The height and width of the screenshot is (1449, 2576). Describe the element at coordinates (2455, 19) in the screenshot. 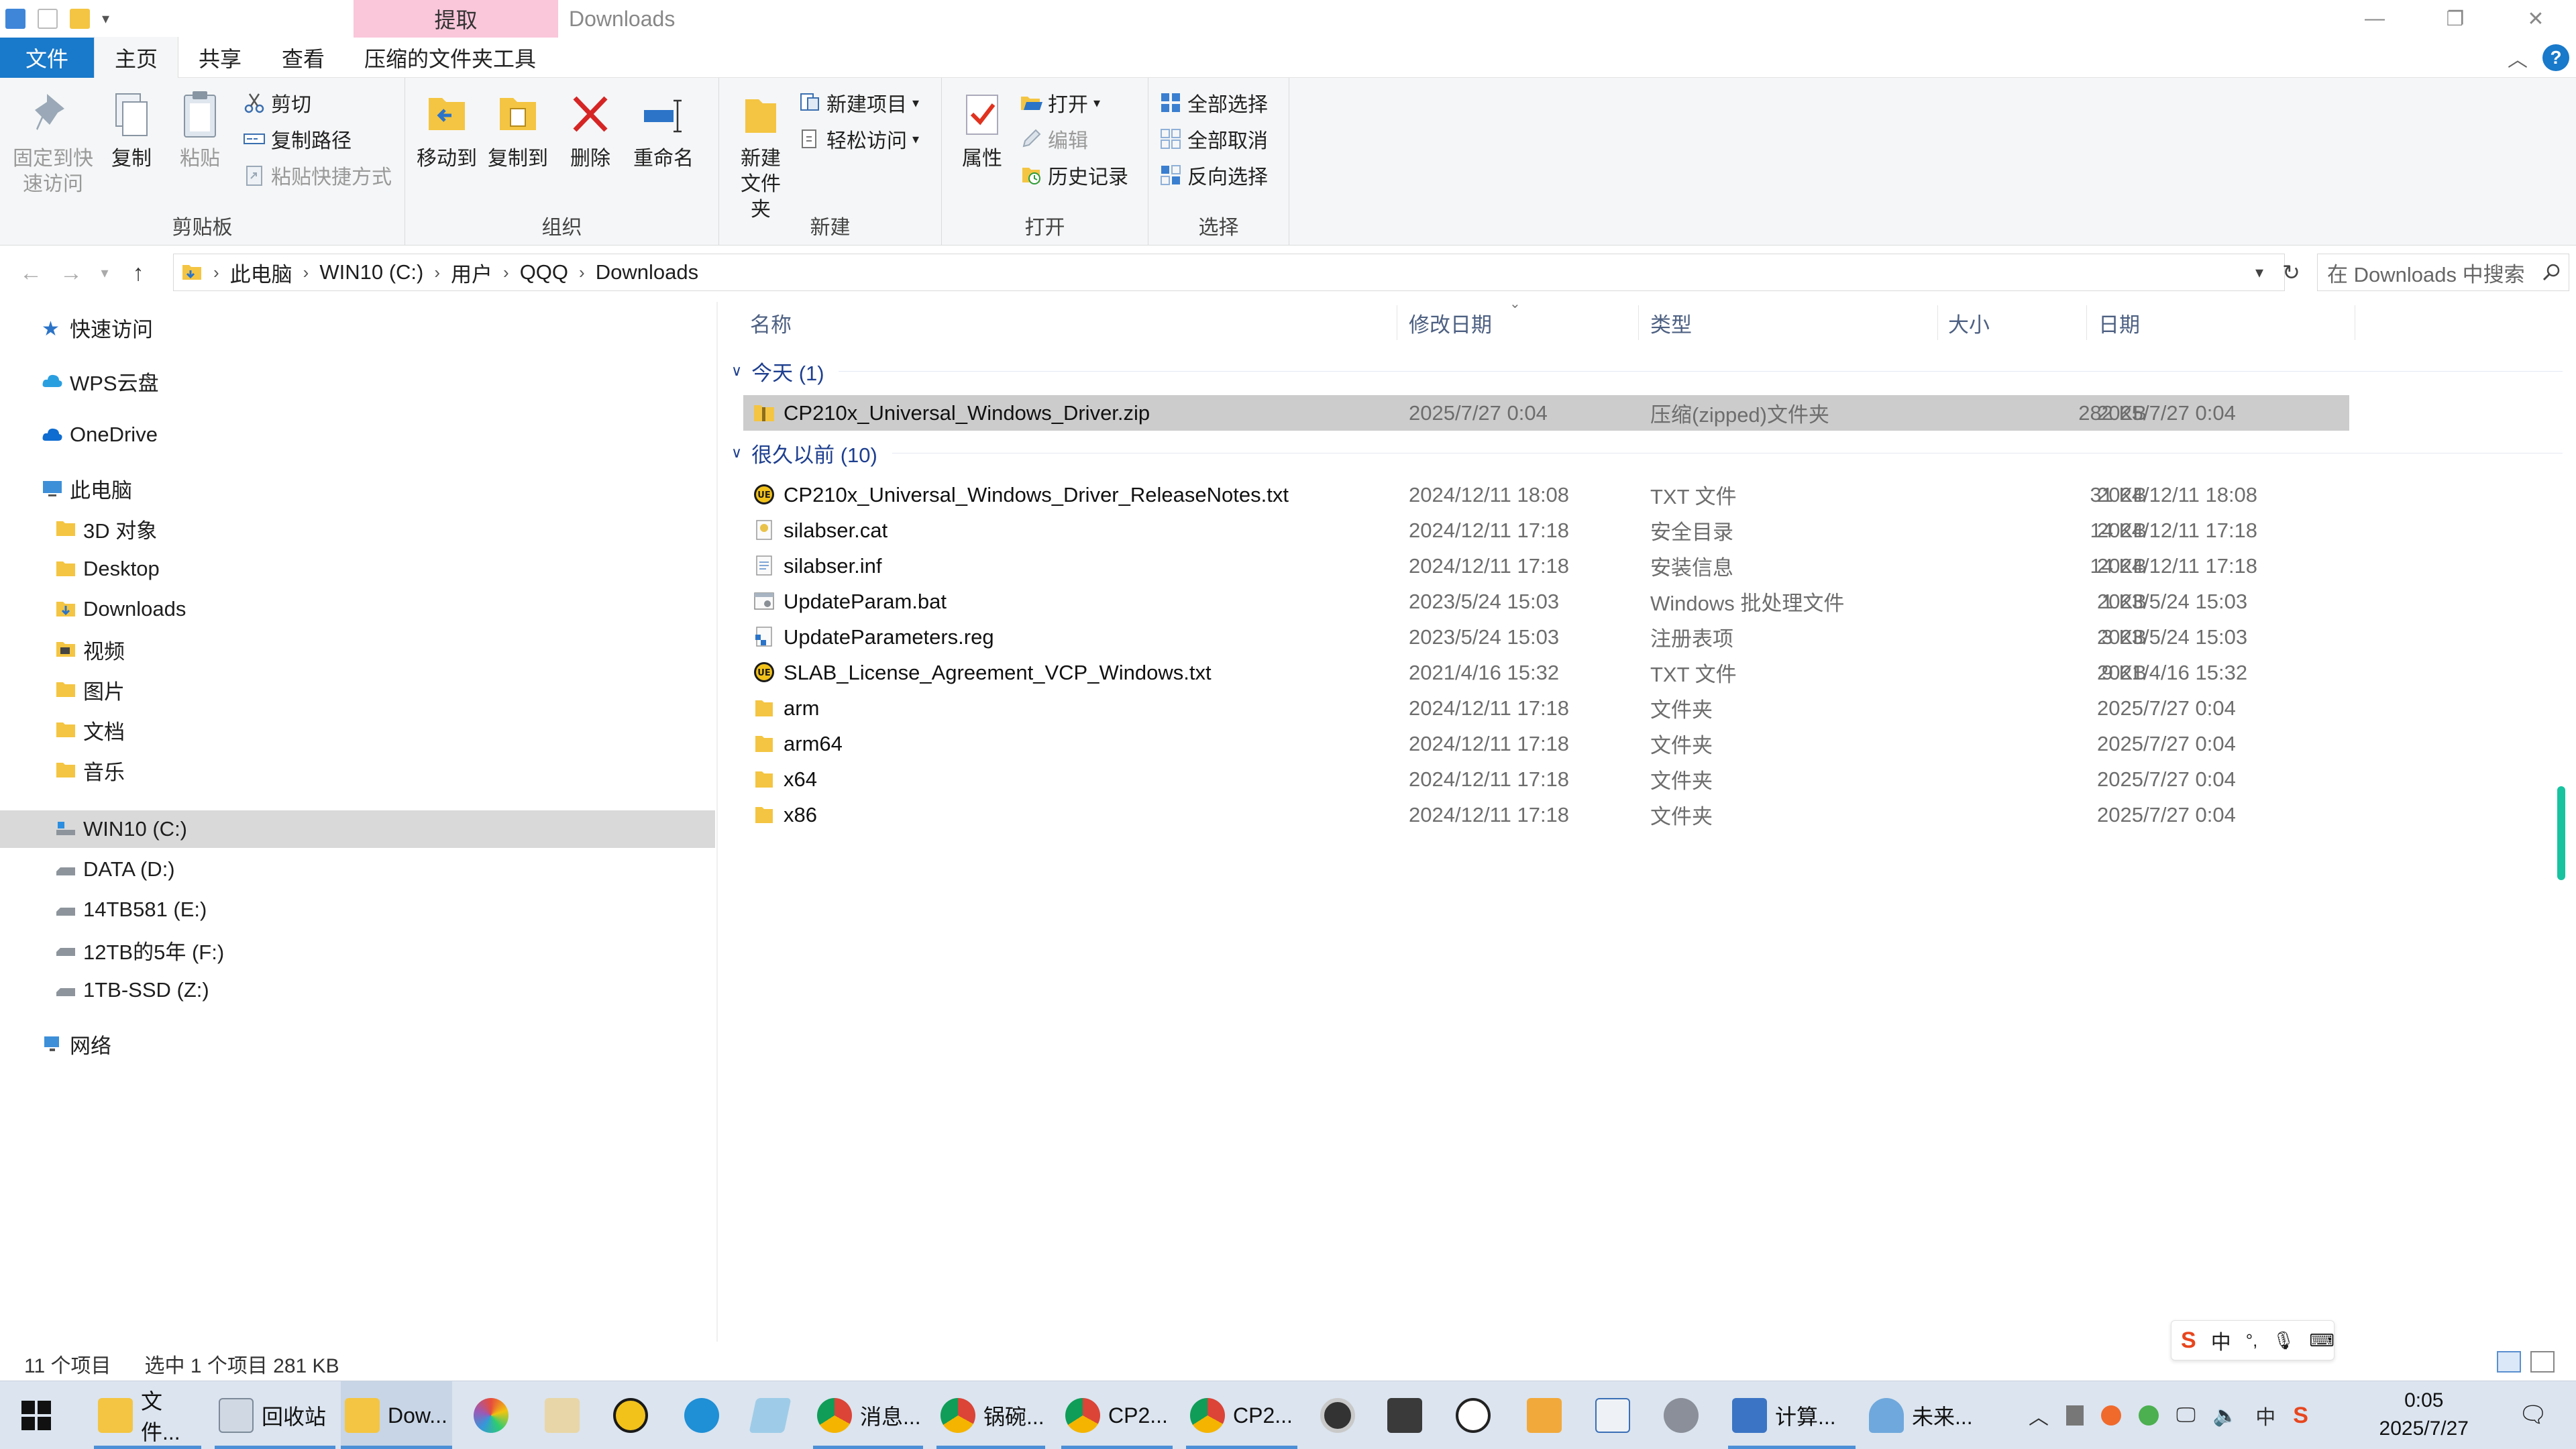

I see `restore-button: ❐` at that location.